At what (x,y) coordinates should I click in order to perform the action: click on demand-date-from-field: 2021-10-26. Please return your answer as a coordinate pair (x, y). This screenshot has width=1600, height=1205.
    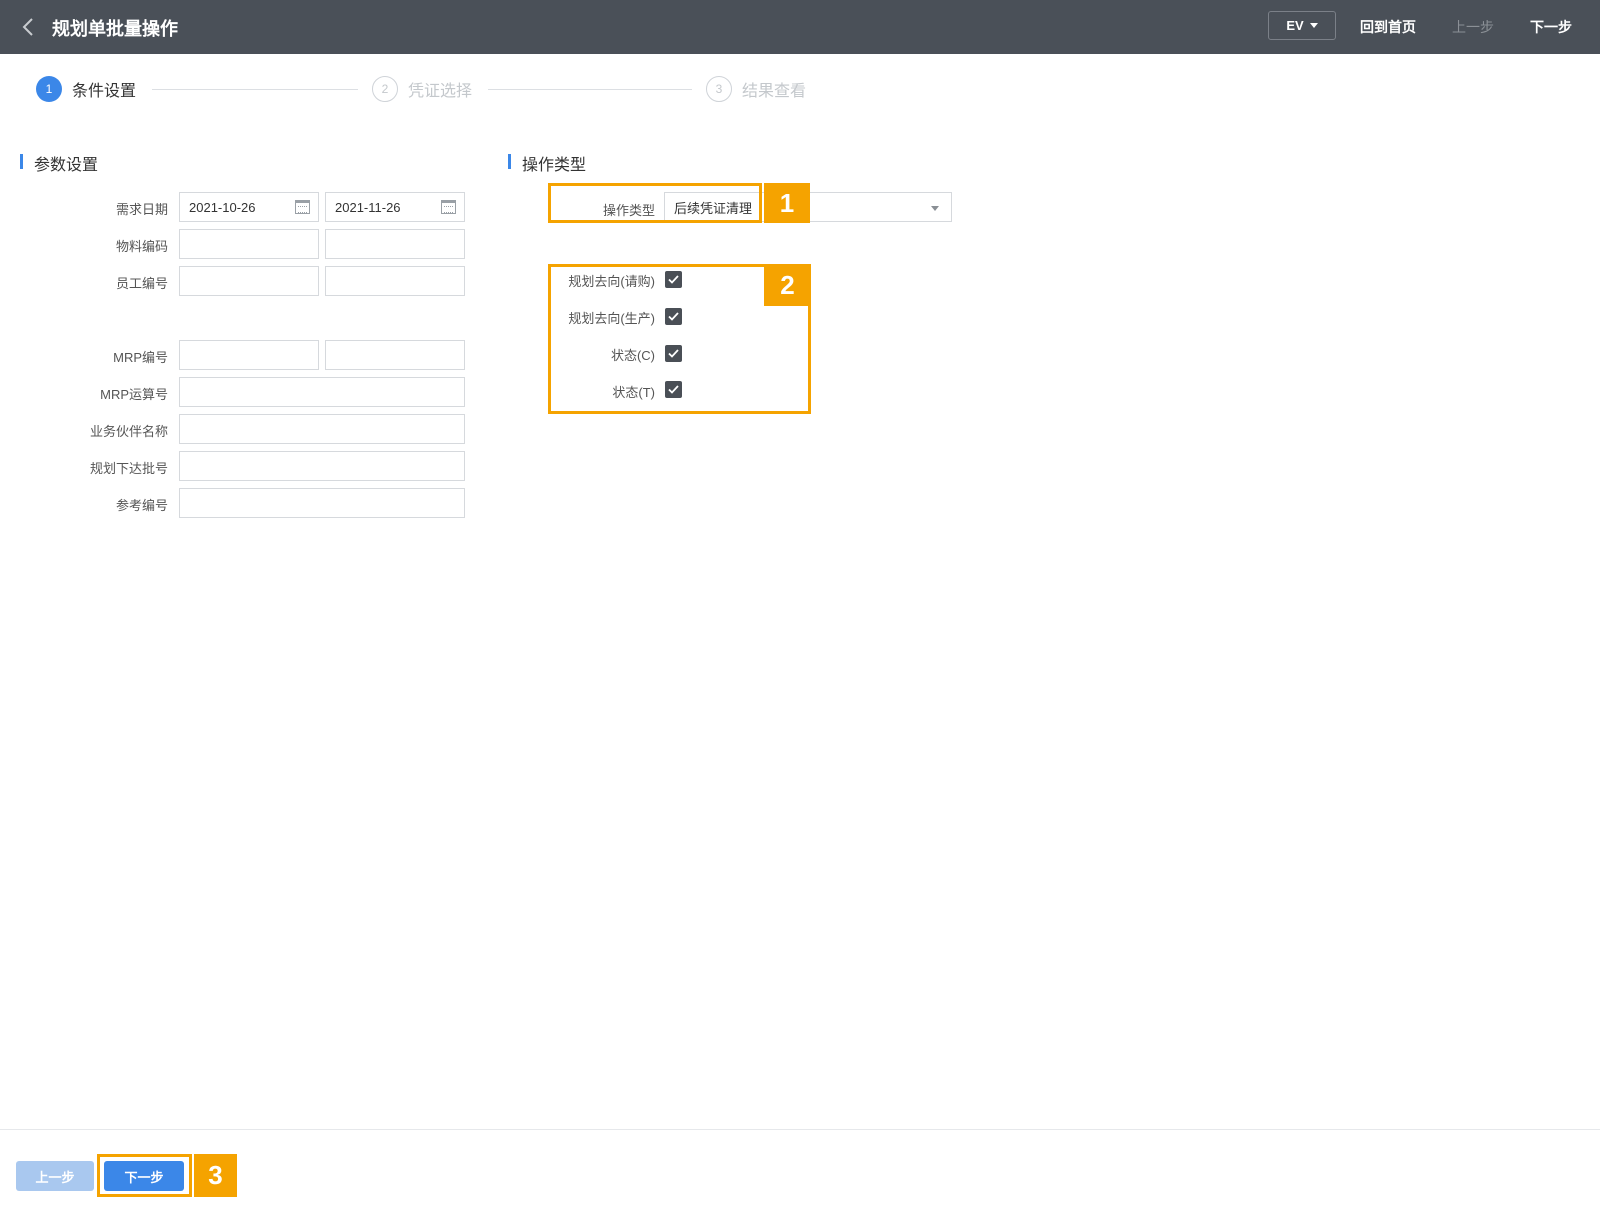
    Looking at the image, I should click on (249, 207).